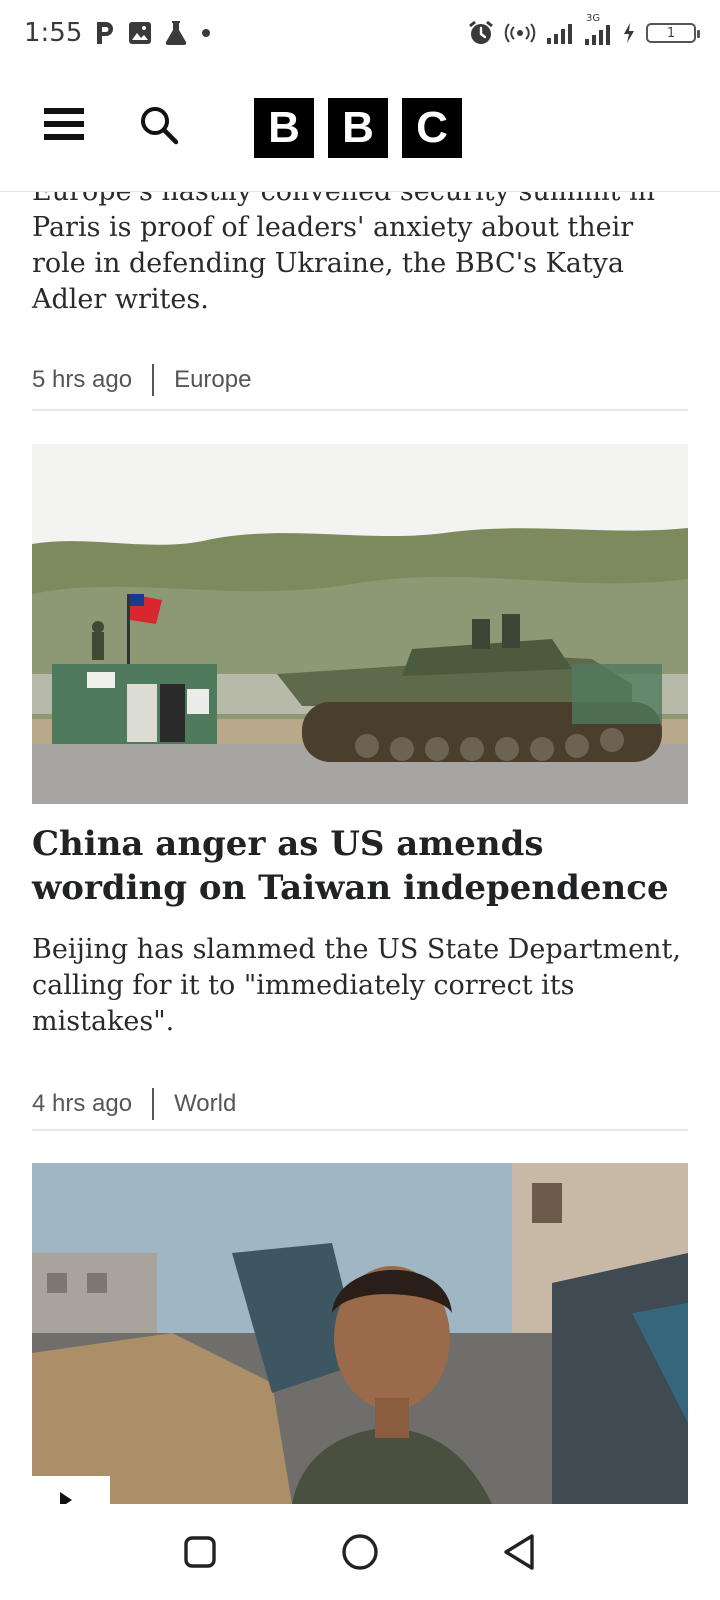 The width and height of the screenshot is (720, 1600). I want to click on status-right: 3G 1, so click(584, 30).